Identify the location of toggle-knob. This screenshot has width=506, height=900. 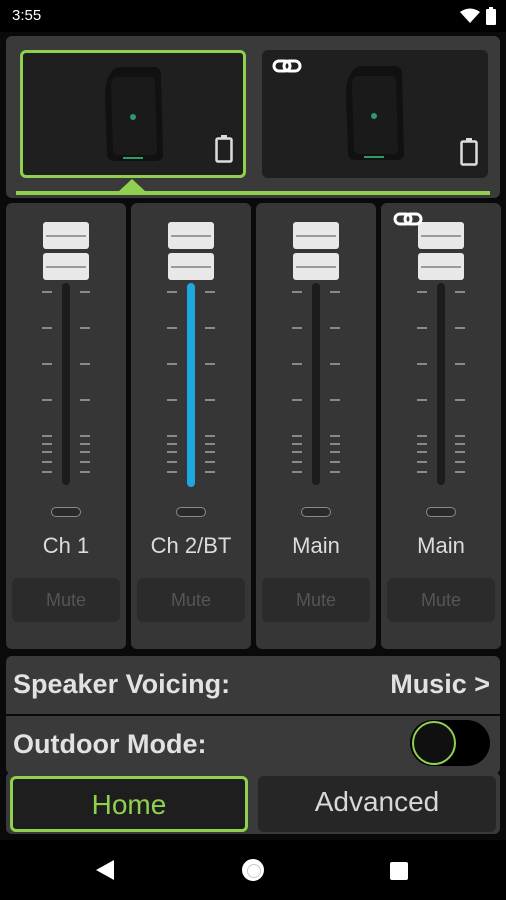
(434, 743).